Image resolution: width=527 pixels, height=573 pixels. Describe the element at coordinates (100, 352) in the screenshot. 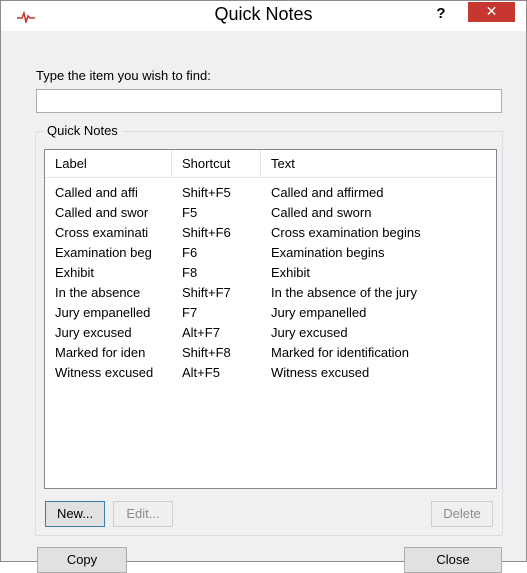

I see `row-label: Marked for iden` at that location.